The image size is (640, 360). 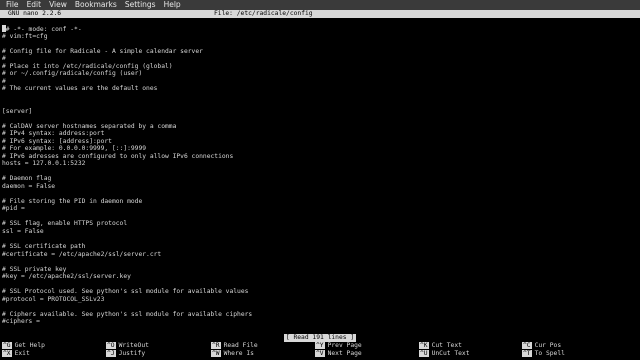 I want to click on shortcut-label: Next Page, so click(x=344, y=353).